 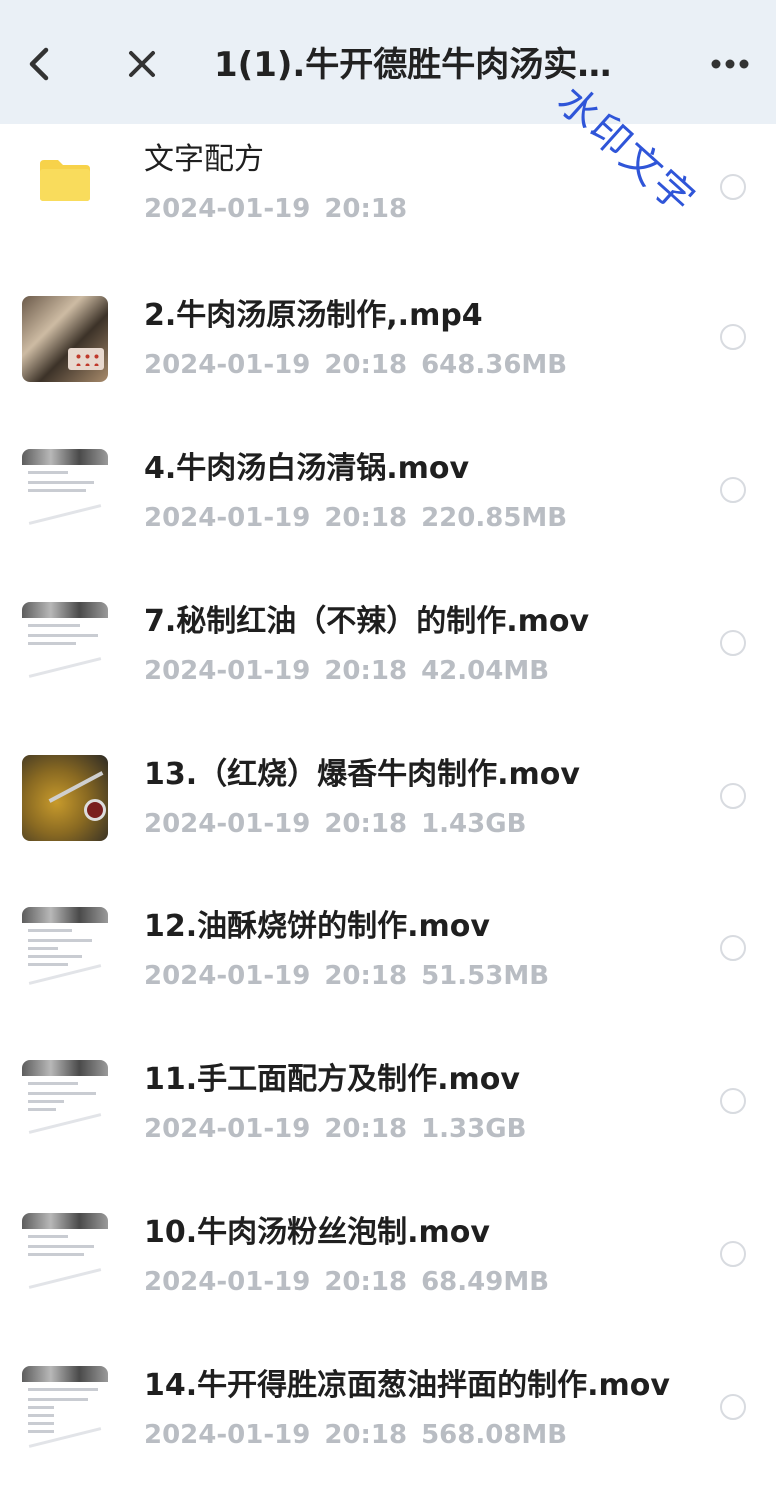 I want to click on file-size: 42.04MB, so click(x=485, y=671).